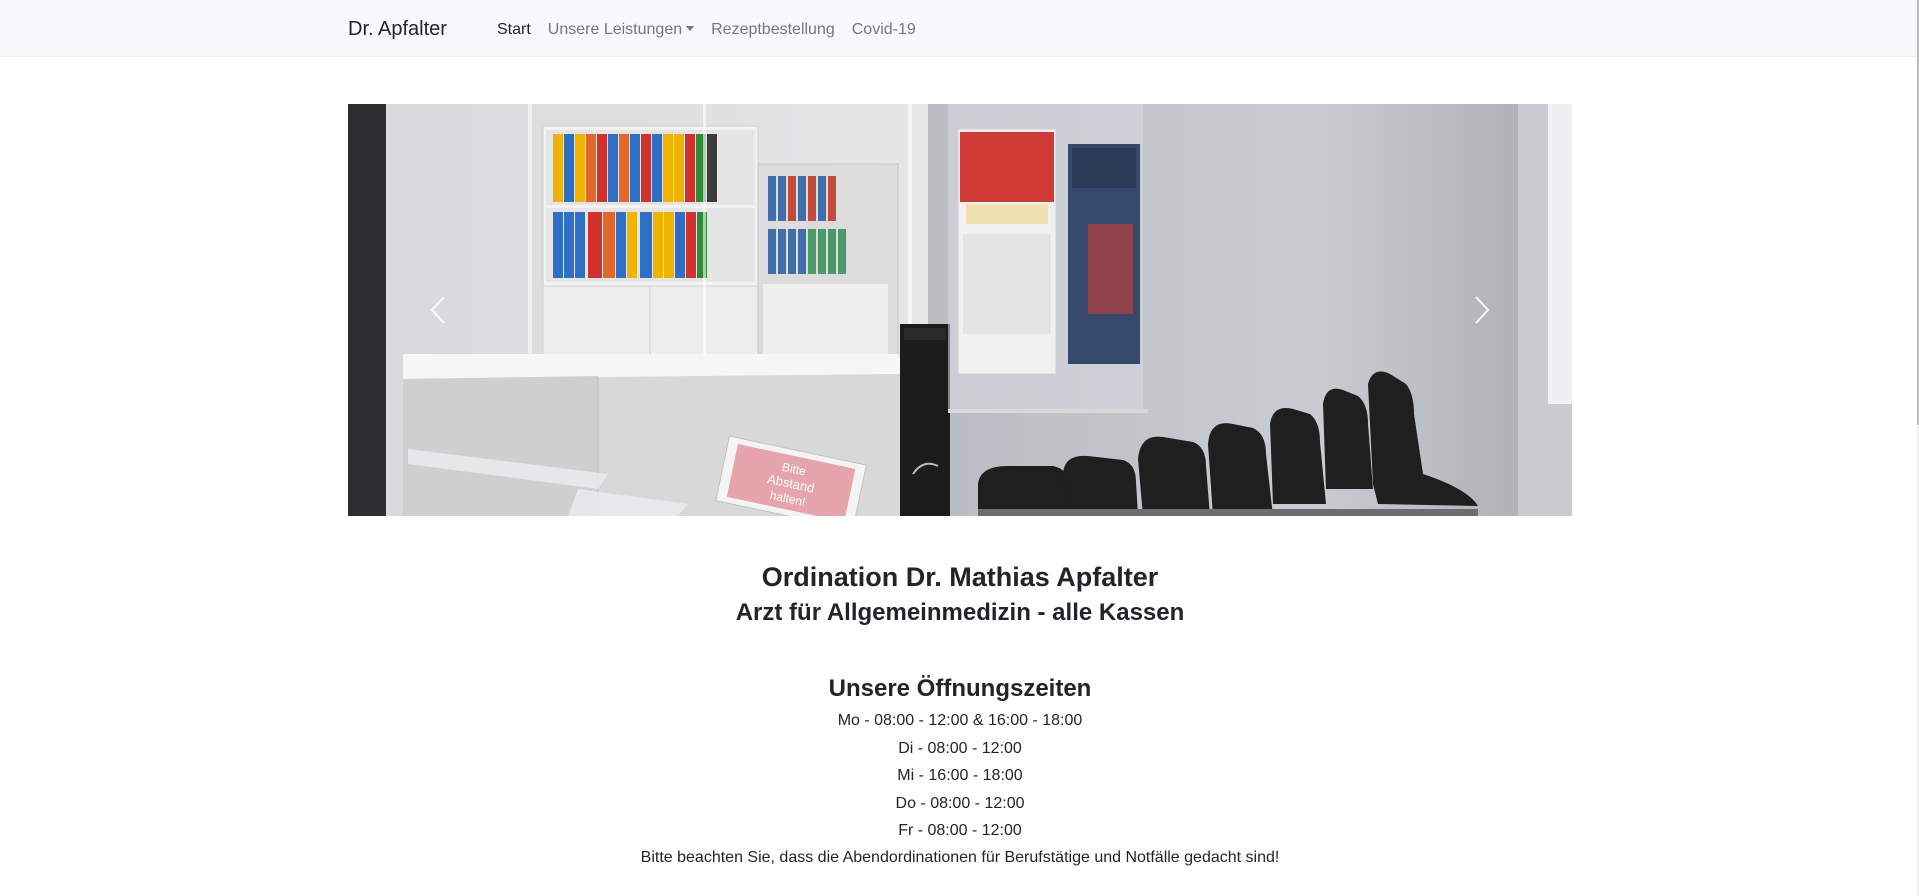  Describe the element at coordinates (960, 720) in the screenshot. I see `opening-hours-item: Mo - 08:00 - 12:00 & 16:00 - 18:00` at that location.